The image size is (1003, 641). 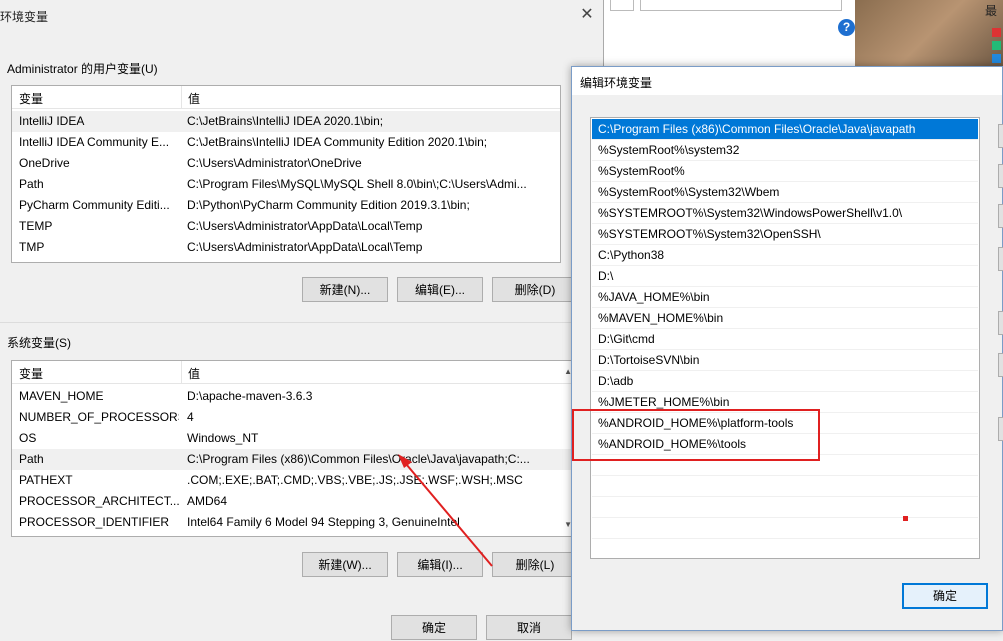 I want to click on annotation-arrow, so click(x=445, y=510).